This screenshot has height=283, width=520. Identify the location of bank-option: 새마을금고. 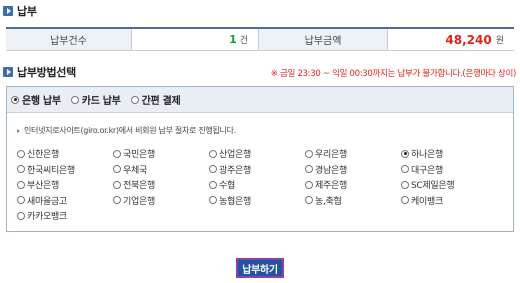
(65, 201).